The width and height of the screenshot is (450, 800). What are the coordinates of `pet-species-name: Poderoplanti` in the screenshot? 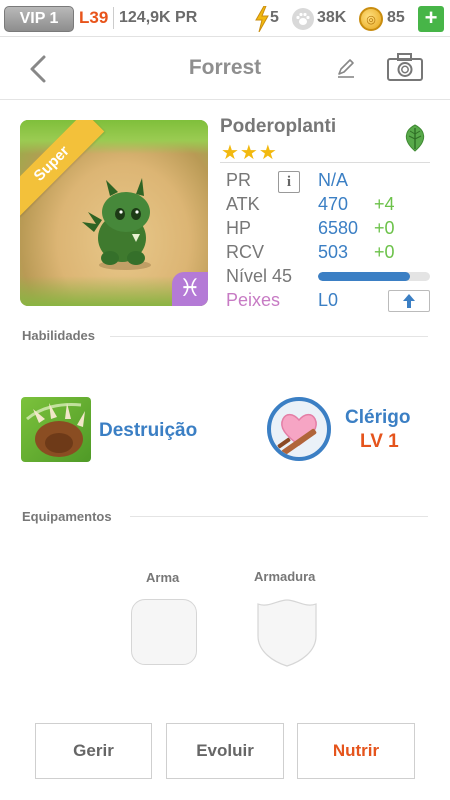 It's located at (278, 126).